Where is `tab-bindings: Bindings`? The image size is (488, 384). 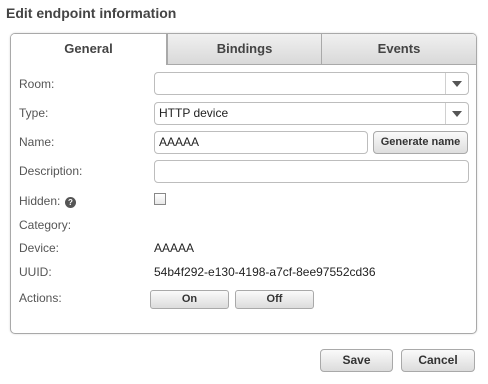 tab-bindings: Bindings is located at coordinates (244, 49).